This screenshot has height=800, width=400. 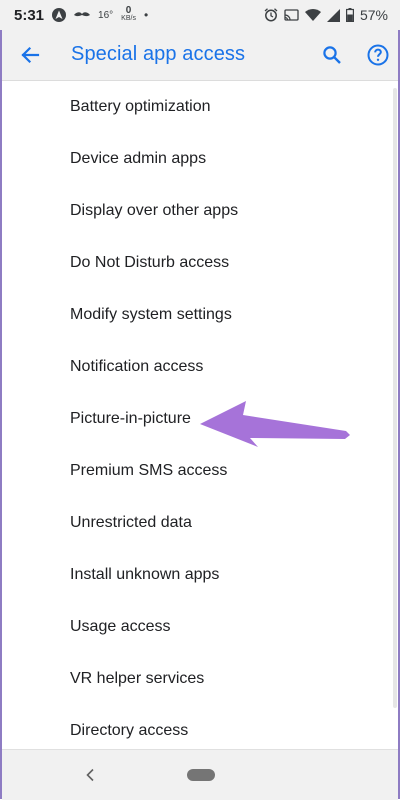 I want to click on cast-icon, so click(x=291, y=15).